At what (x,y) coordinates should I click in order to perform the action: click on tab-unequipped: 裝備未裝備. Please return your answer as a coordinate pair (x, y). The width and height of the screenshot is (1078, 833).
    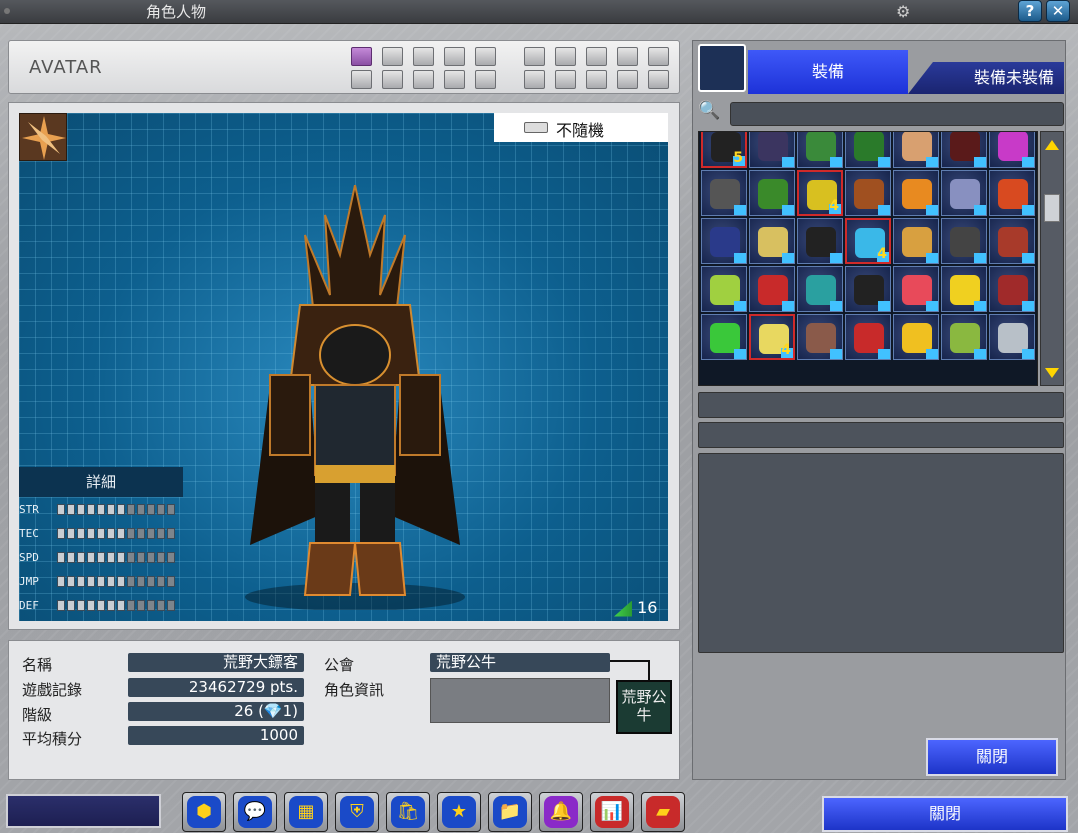
    Looking at the image, I should click on (986, 78).